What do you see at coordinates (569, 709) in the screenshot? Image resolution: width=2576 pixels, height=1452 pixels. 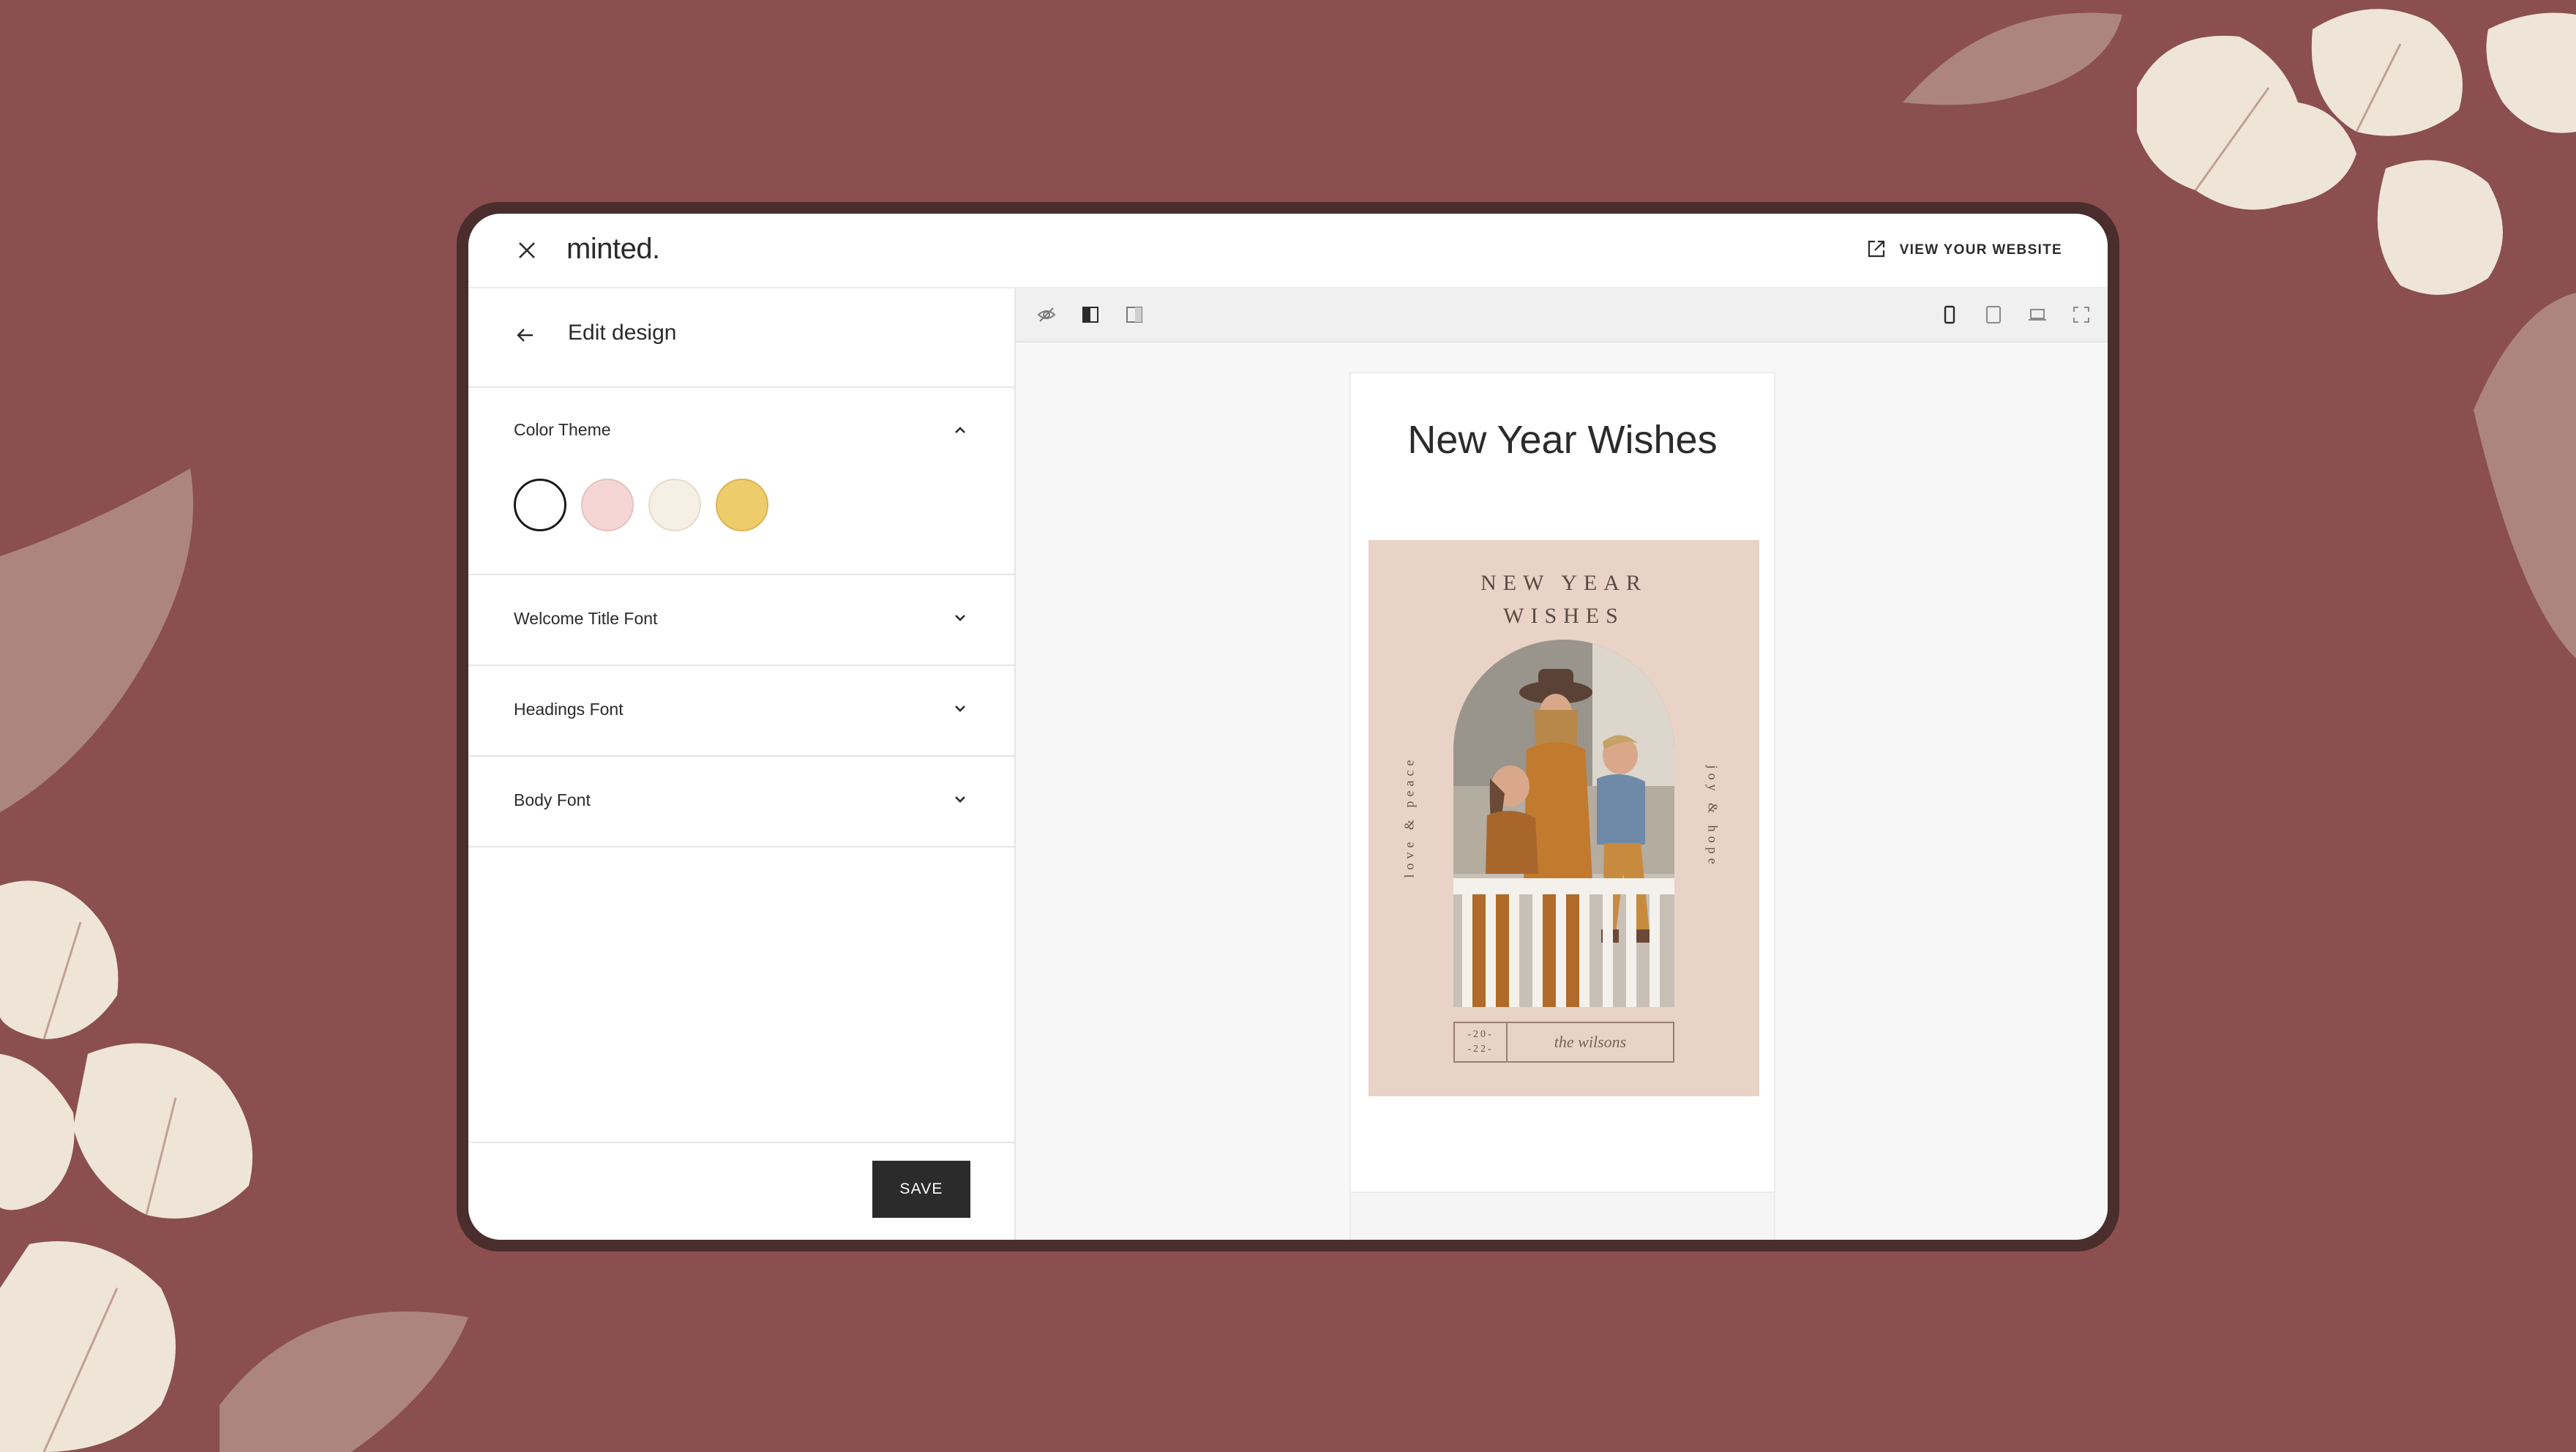 I see `section-label: Headings Font` at bounding box center [569, 709].